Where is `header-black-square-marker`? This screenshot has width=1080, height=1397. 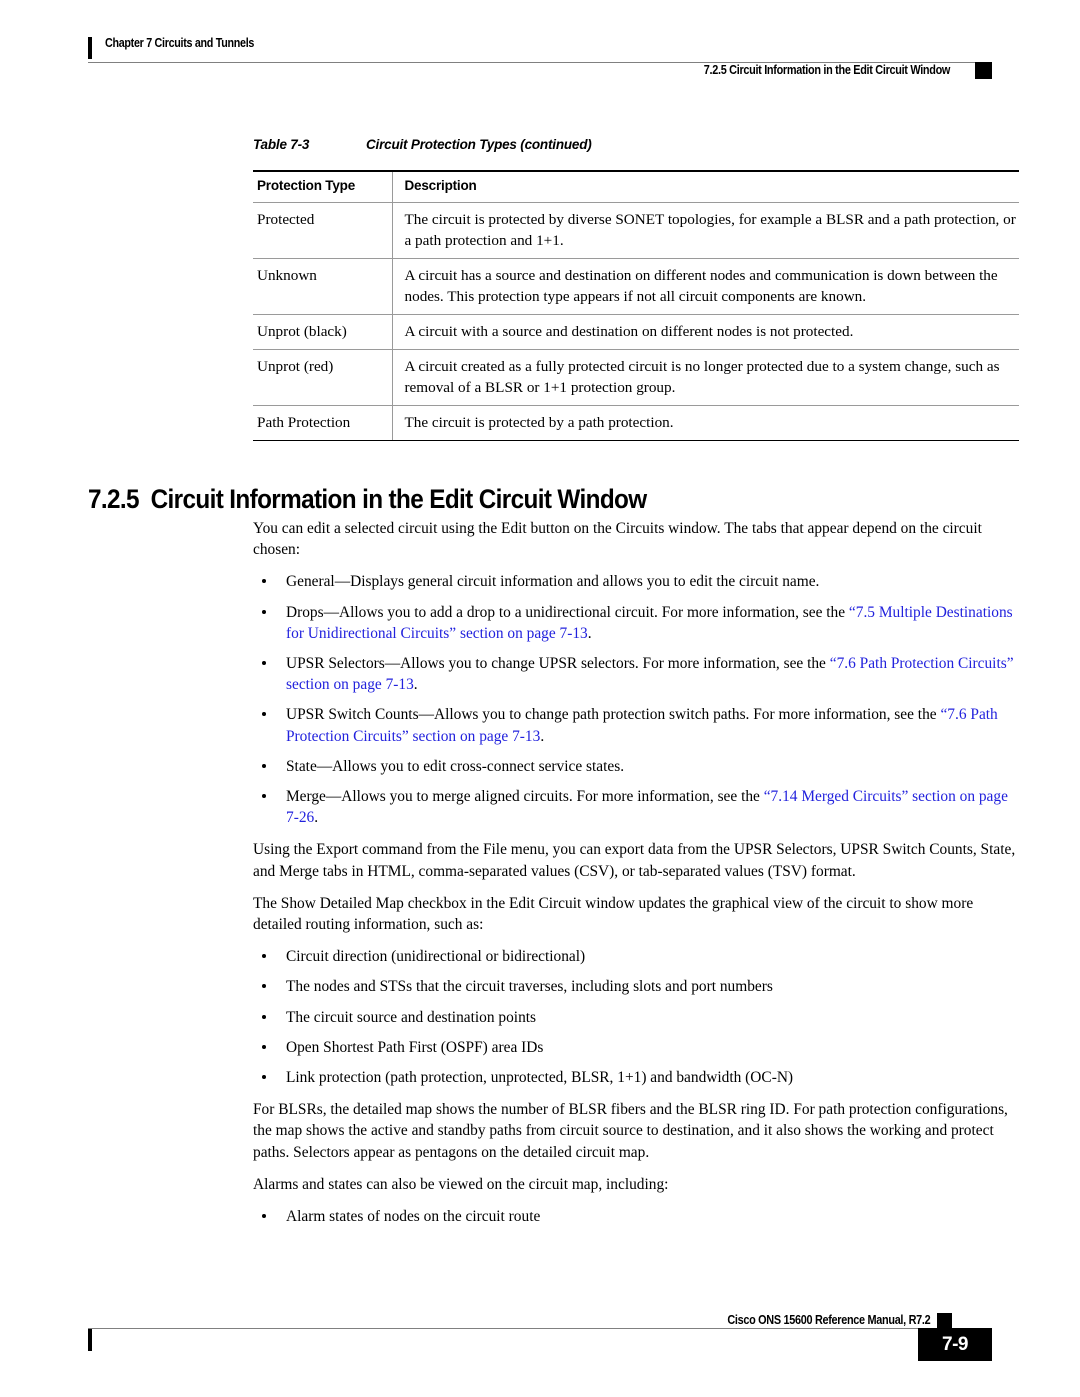 header-black-square-marker is located at coordinates (983, 70).